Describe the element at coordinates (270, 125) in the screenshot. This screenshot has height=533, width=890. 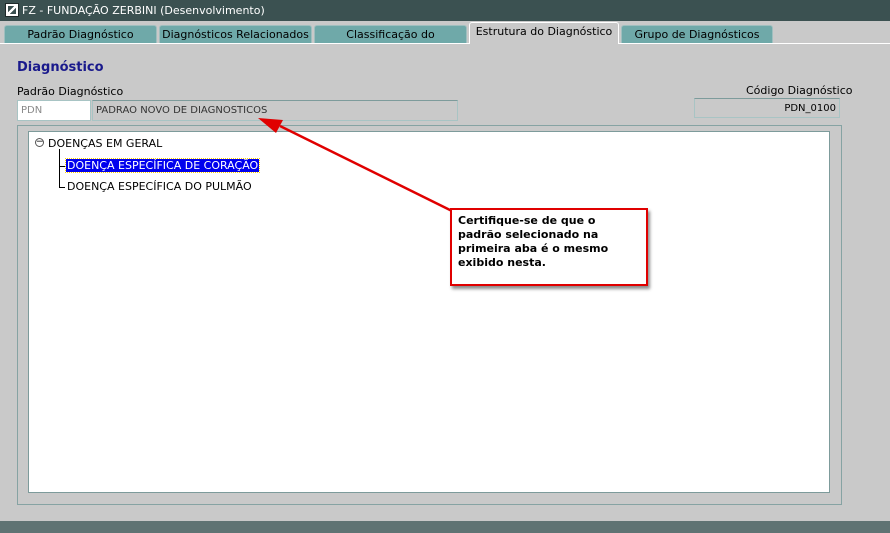
I see `arrow-head` at that location.